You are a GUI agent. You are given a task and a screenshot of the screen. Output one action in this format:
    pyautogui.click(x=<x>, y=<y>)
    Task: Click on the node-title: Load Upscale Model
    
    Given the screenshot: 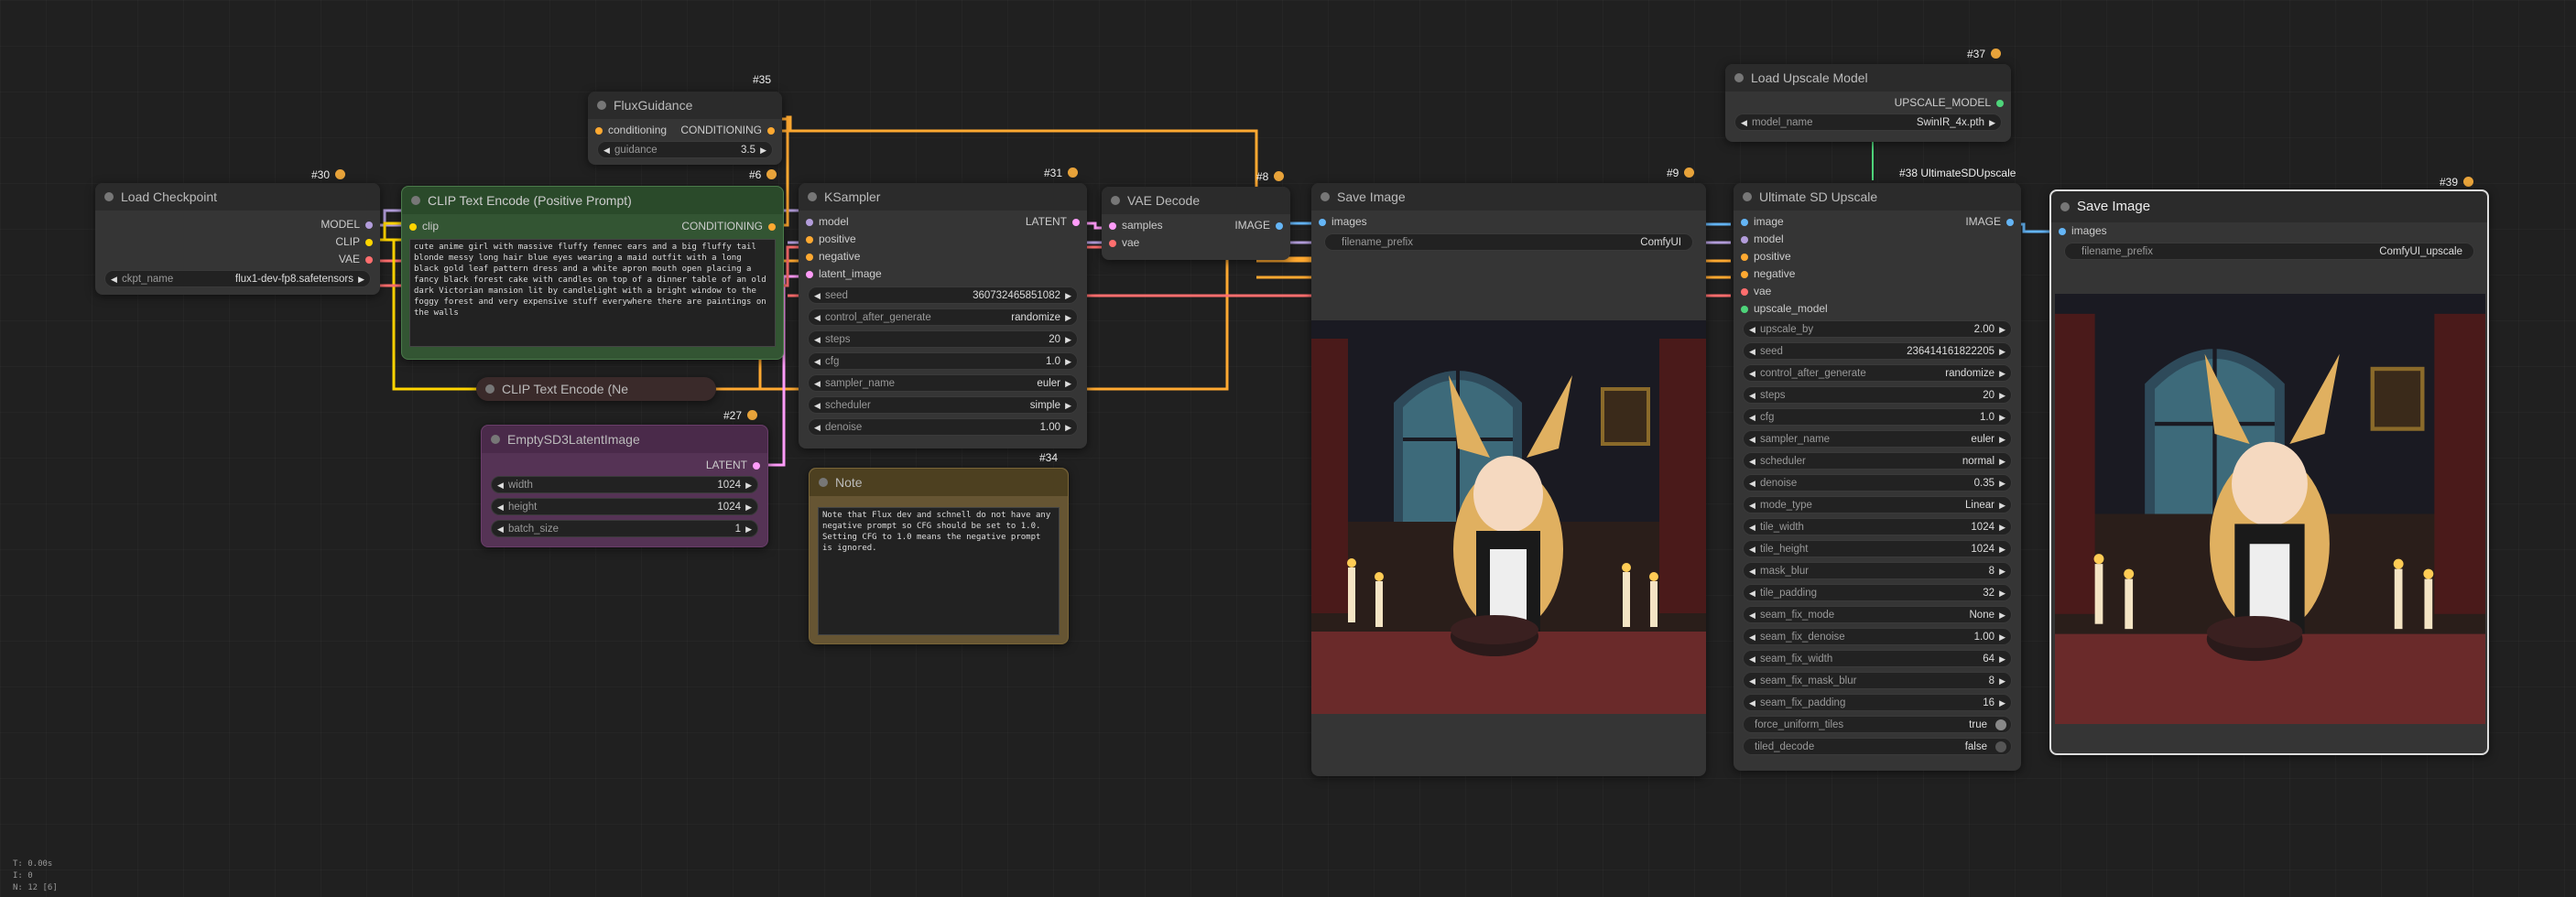 What is the action you would take?
    pyautogui.click(x=1868, y=78)
    